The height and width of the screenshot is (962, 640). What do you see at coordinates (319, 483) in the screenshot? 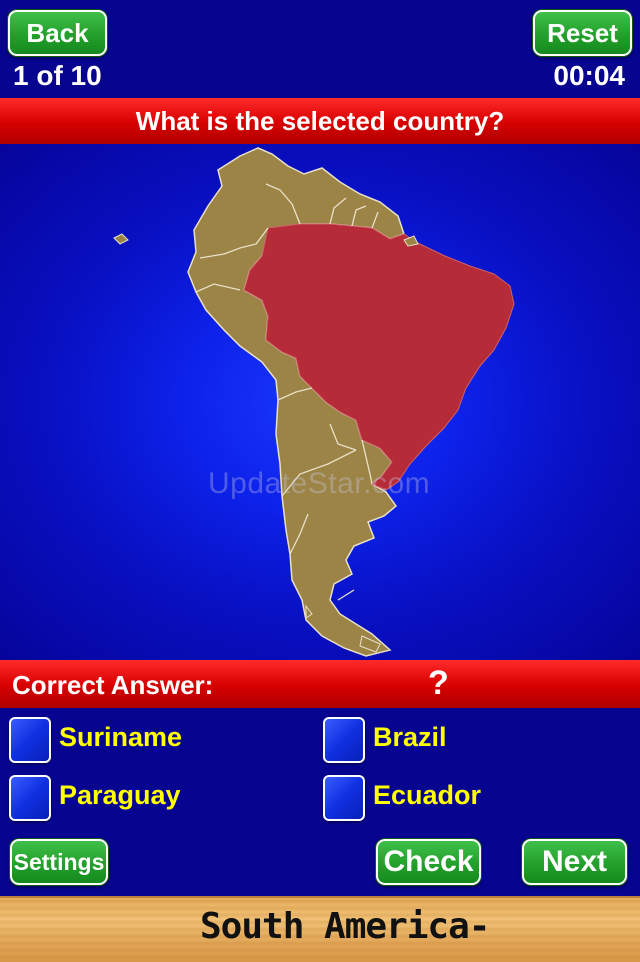
I see `watermark: UpdateStar.com` at bounding box center [319, 483].